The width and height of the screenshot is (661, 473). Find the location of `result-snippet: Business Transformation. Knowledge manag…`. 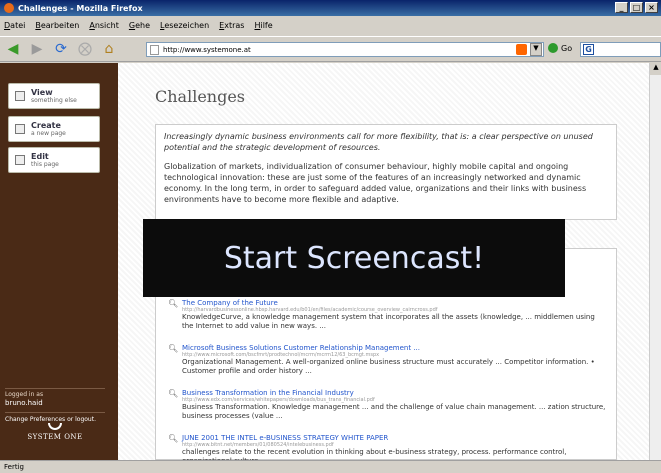

result-snippet: Business Transformation. Knowledge manag… is located at coordinates (394, 411).